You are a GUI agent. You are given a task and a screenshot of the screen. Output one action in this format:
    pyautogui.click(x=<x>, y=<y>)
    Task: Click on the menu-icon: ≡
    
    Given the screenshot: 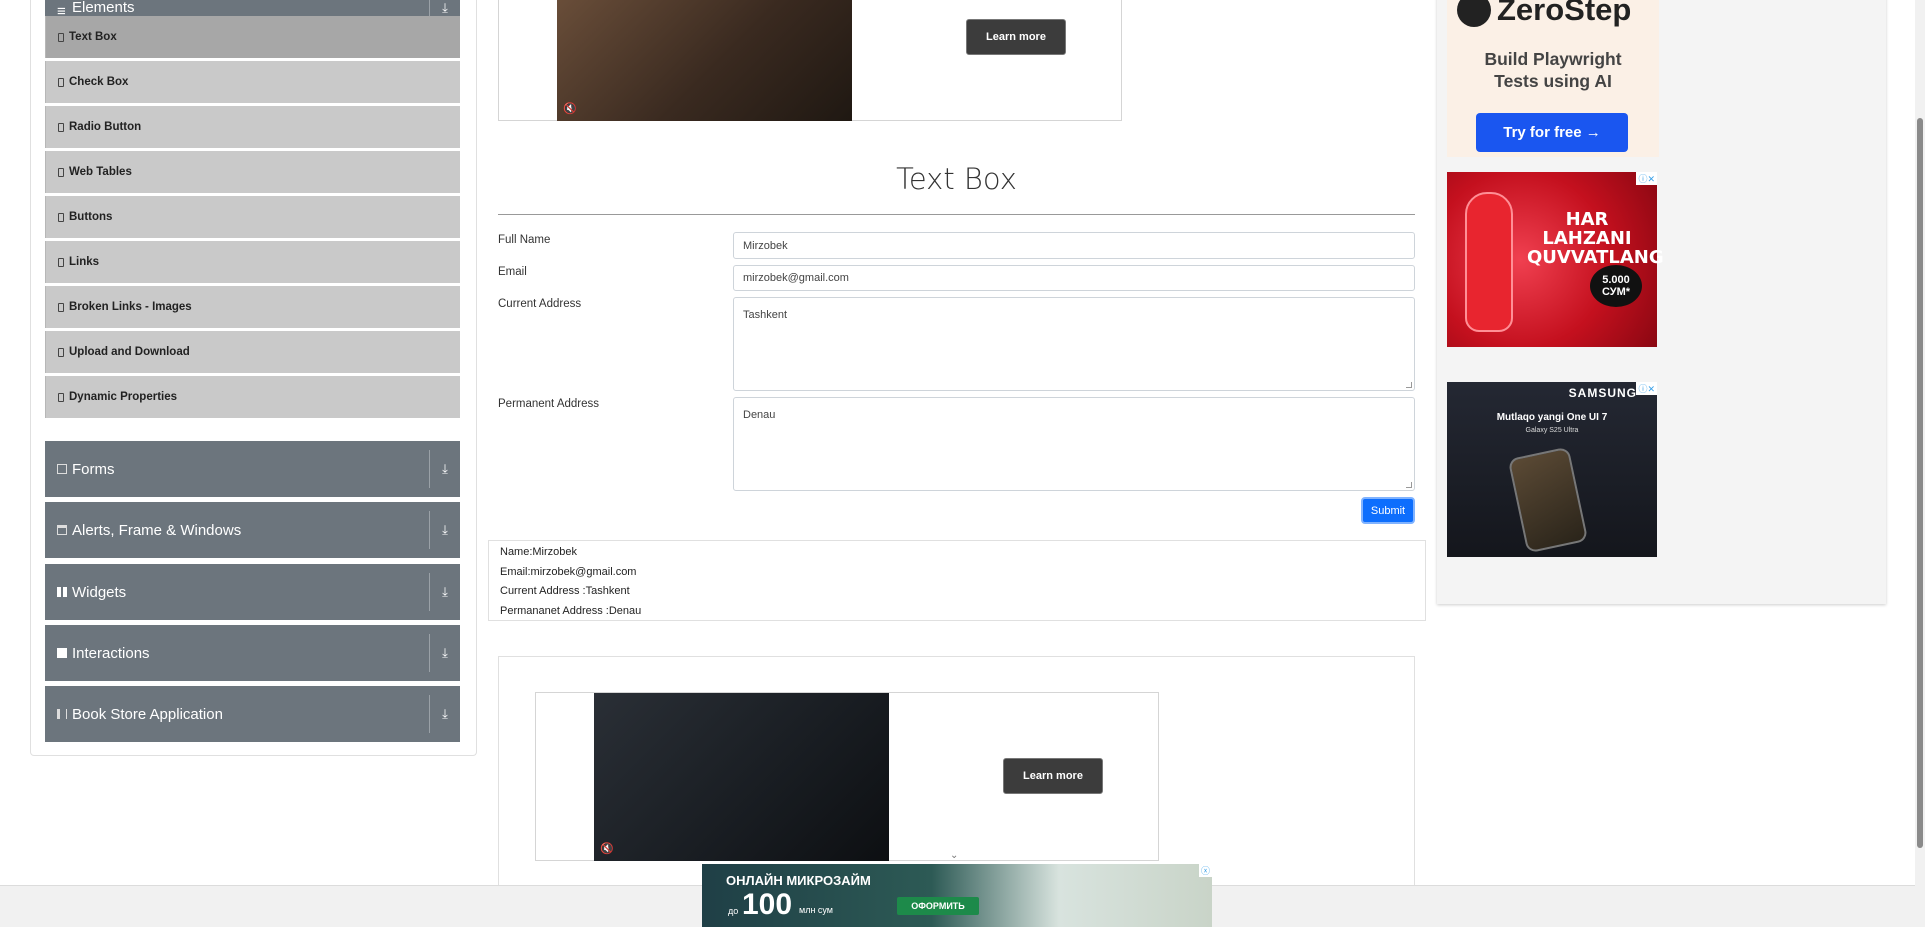 What is the action you would take?
    pyautogui.click(x=61, y=11)
    